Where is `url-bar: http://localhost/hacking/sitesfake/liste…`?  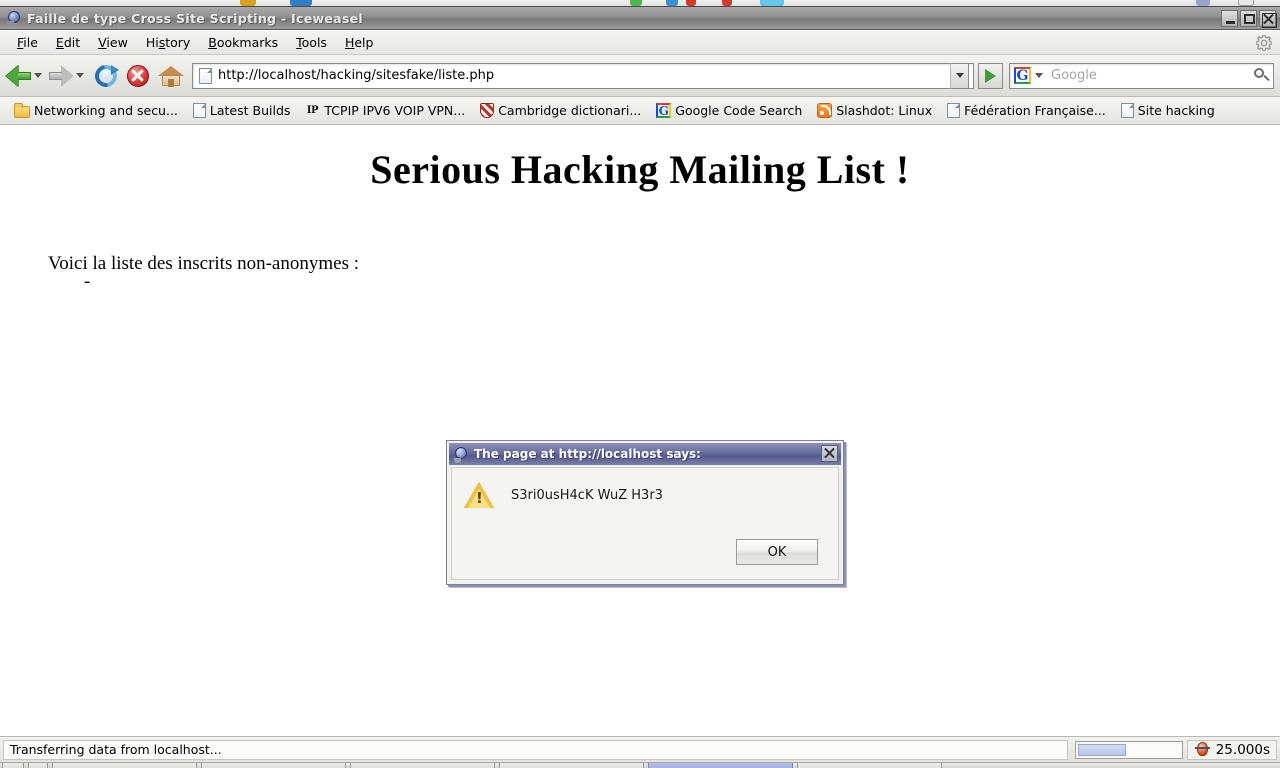 url-bar: http://localhost/hacking/sitesfake/liste… is located at coordinates (583, 75).